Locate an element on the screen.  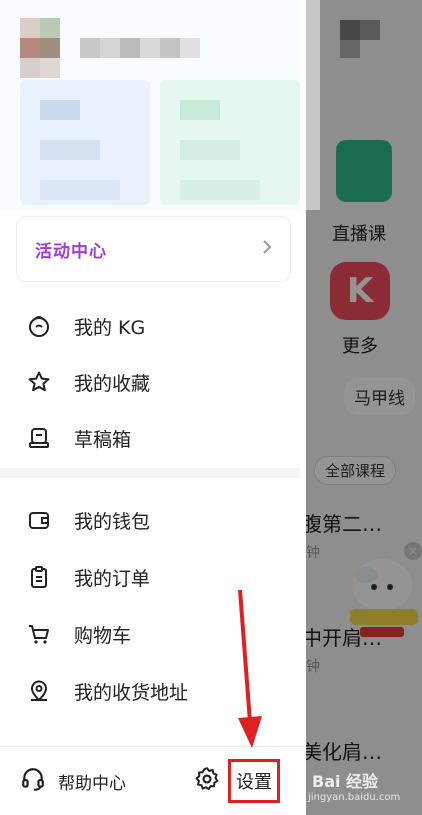
location-icon is located at coordinates (39, 691).